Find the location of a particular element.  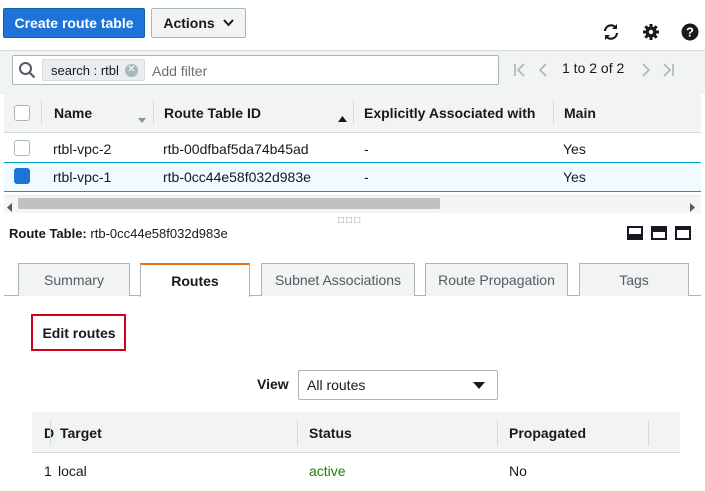

help-icon: ? is located at coordinates (690, 32).